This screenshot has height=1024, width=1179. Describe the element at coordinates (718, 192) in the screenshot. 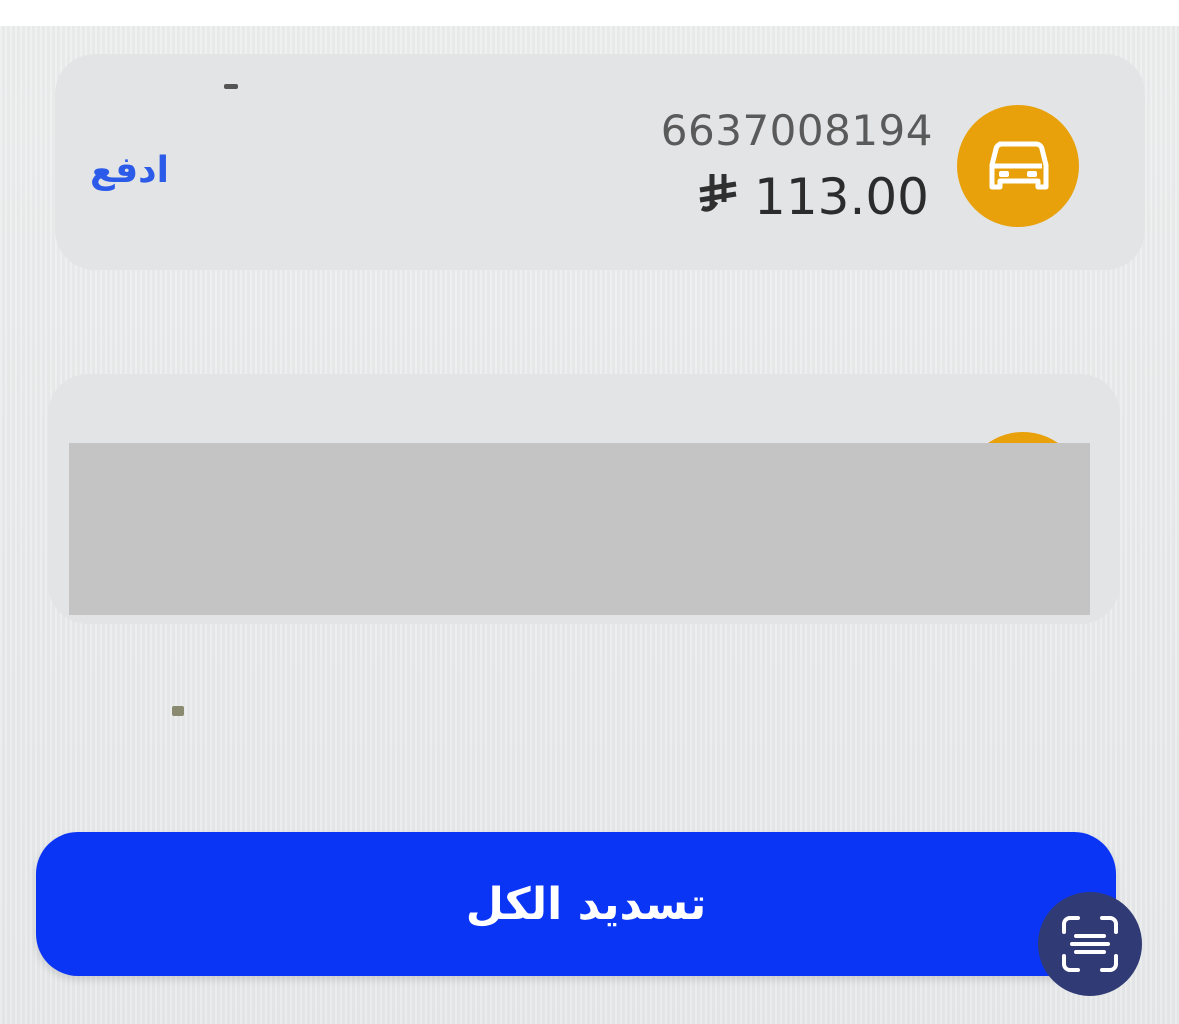

I see `riyal-symbol-icon` at that location.